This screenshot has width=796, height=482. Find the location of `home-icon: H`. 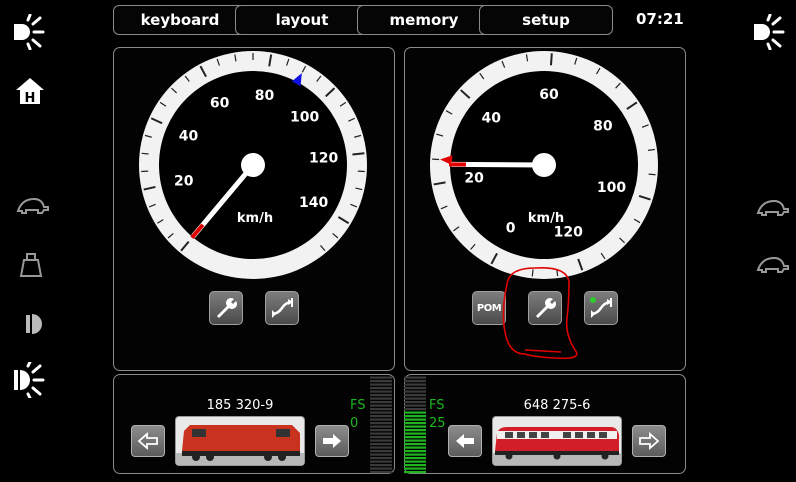

home-icon: H is located at coordinates (30, 92).